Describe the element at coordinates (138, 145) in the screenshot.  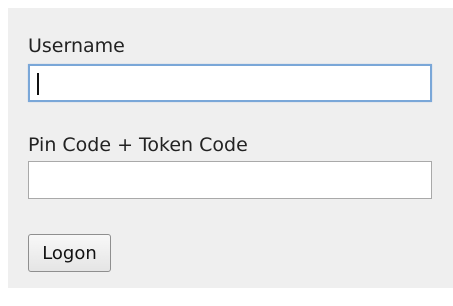
I see `pin-token-label: Pin Code + Token Code` at that location.